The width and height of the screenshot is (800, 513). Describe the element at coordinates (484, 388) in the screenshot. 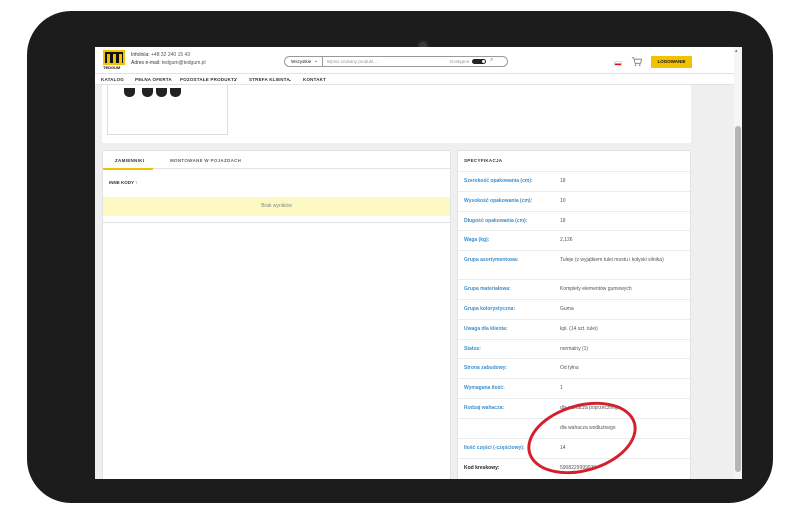

I see `spec-key: Wymagana ilość:` at that location.